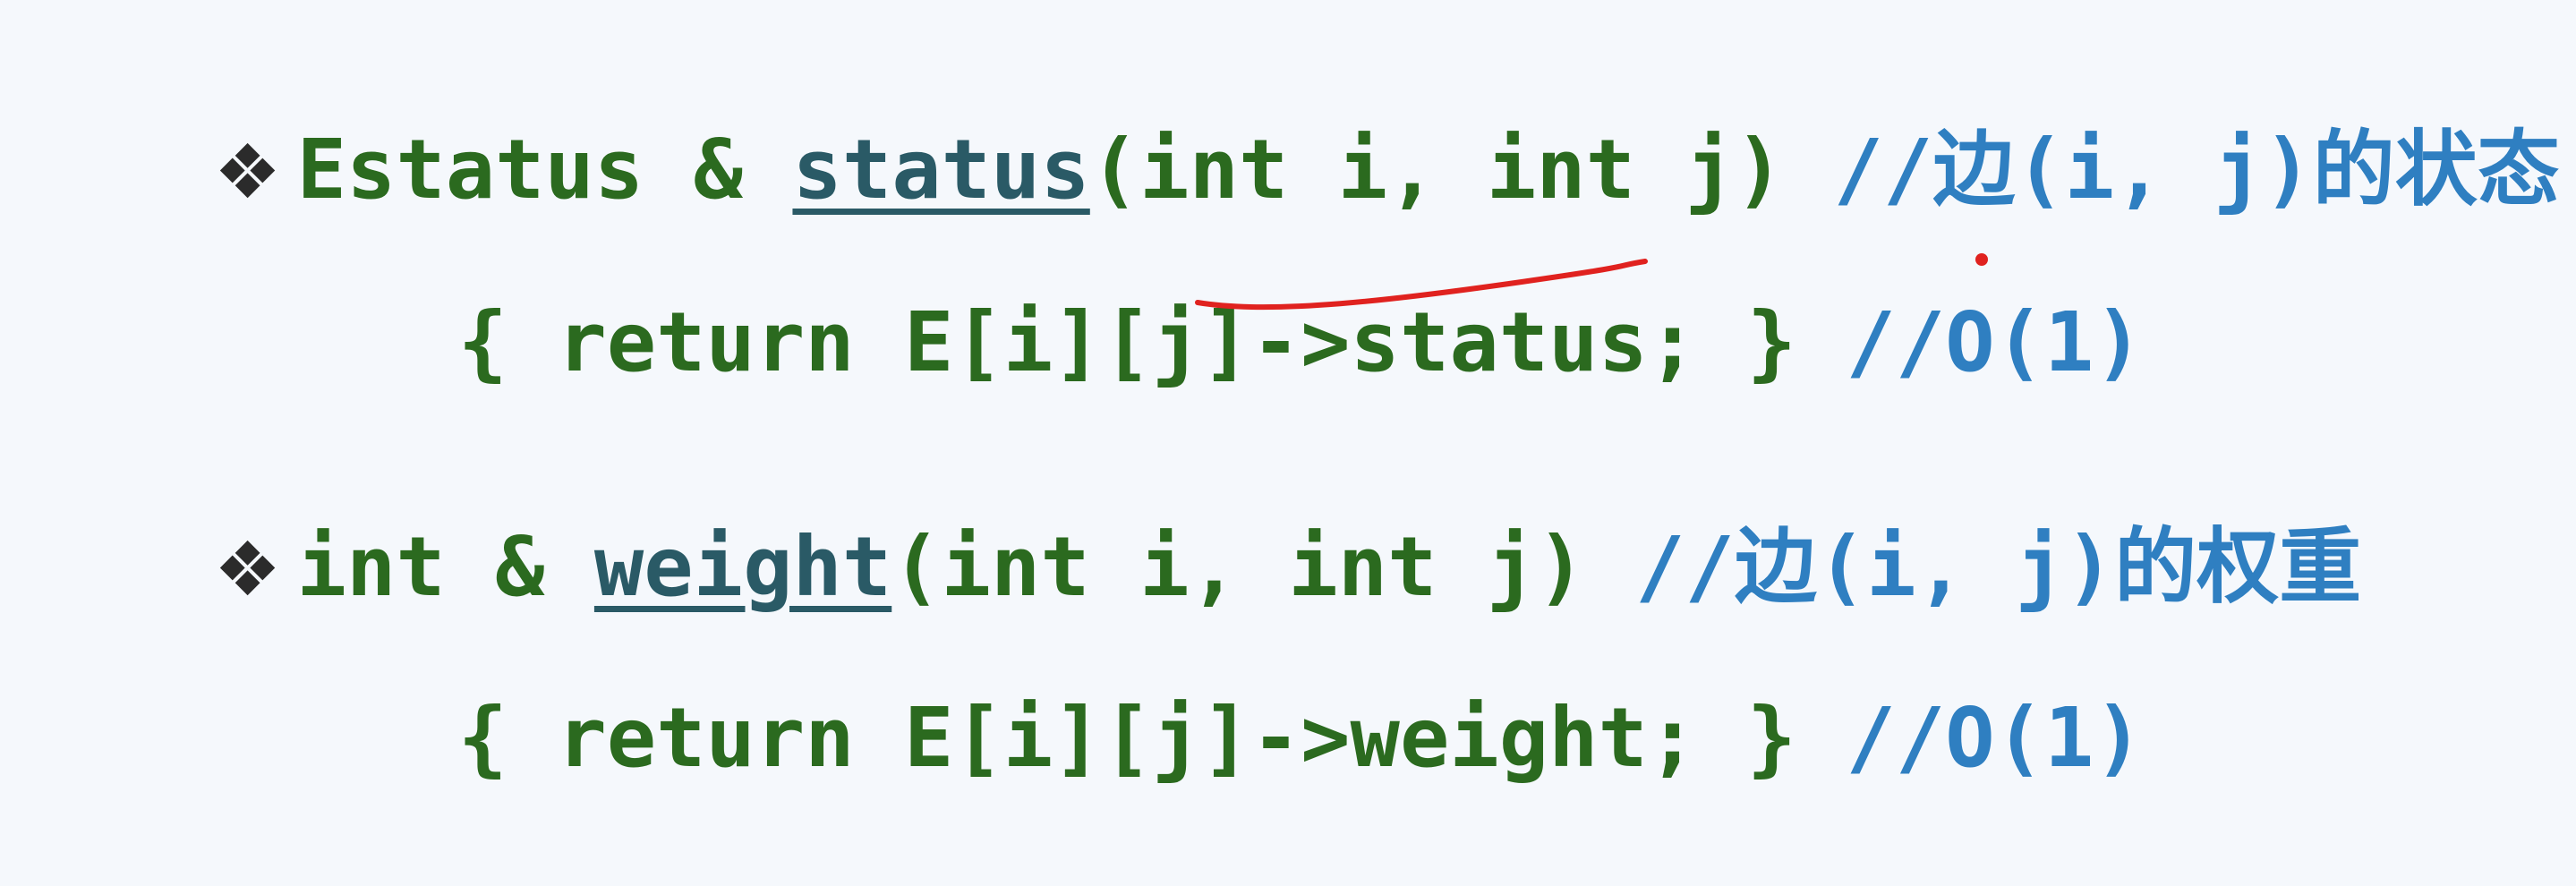 Image resolution: width=2576 pixels, height=886 pixels. What do you see at coordinates (1152, 342) in the screenshot?
I see `function-body: { return E[i][j]->status; }` at bounding box center [1152, 342].